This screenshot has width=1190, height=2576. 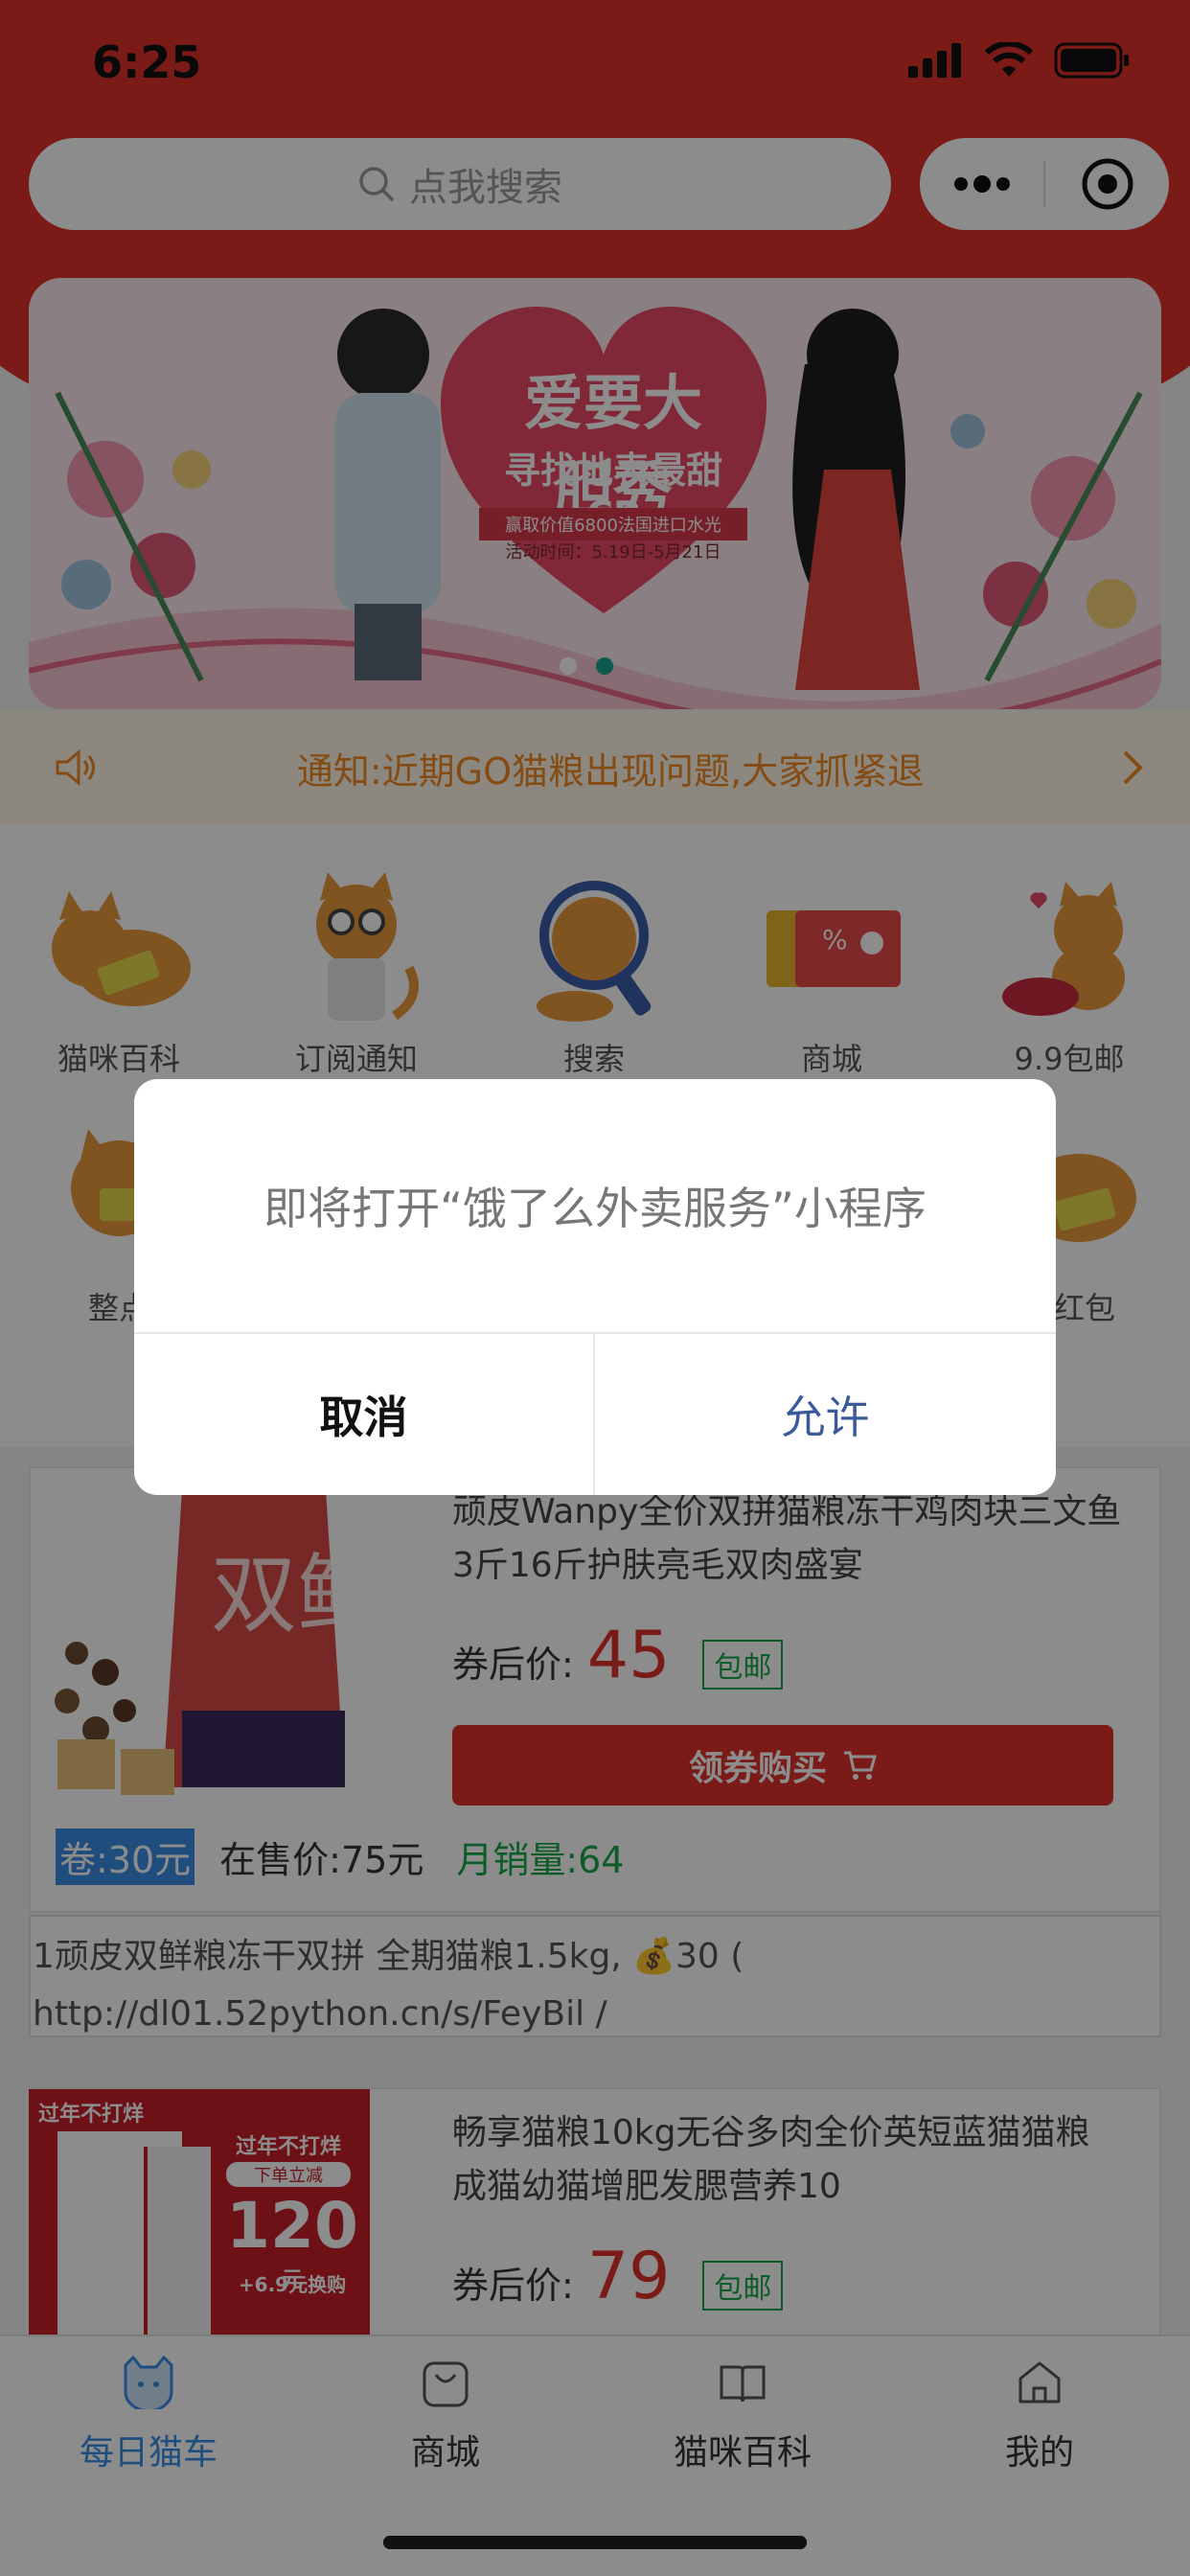 I want to click on dialog-message: 即将打开“饿了么外卖服务”小程序, so click(x=595, y=1206).